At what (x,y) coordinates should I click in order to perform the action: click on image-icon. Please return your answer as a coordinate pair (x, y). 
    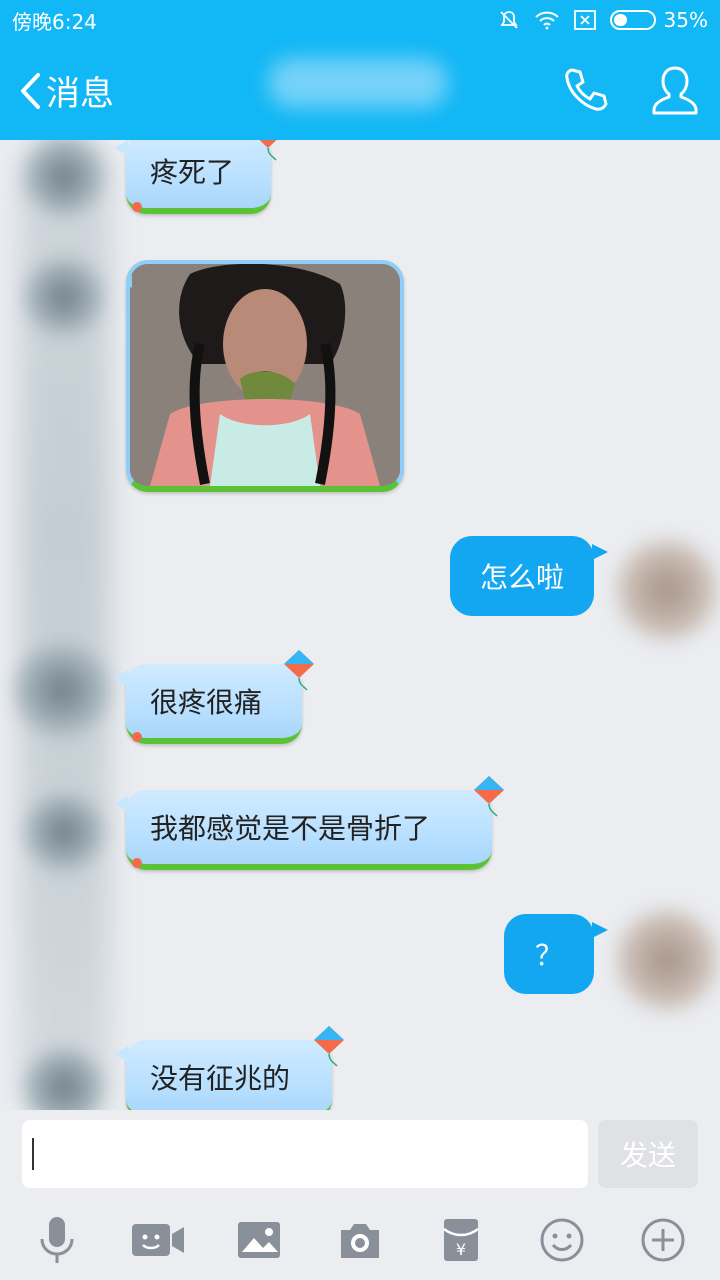
    Looking at the image, I should click on (259, 1240).